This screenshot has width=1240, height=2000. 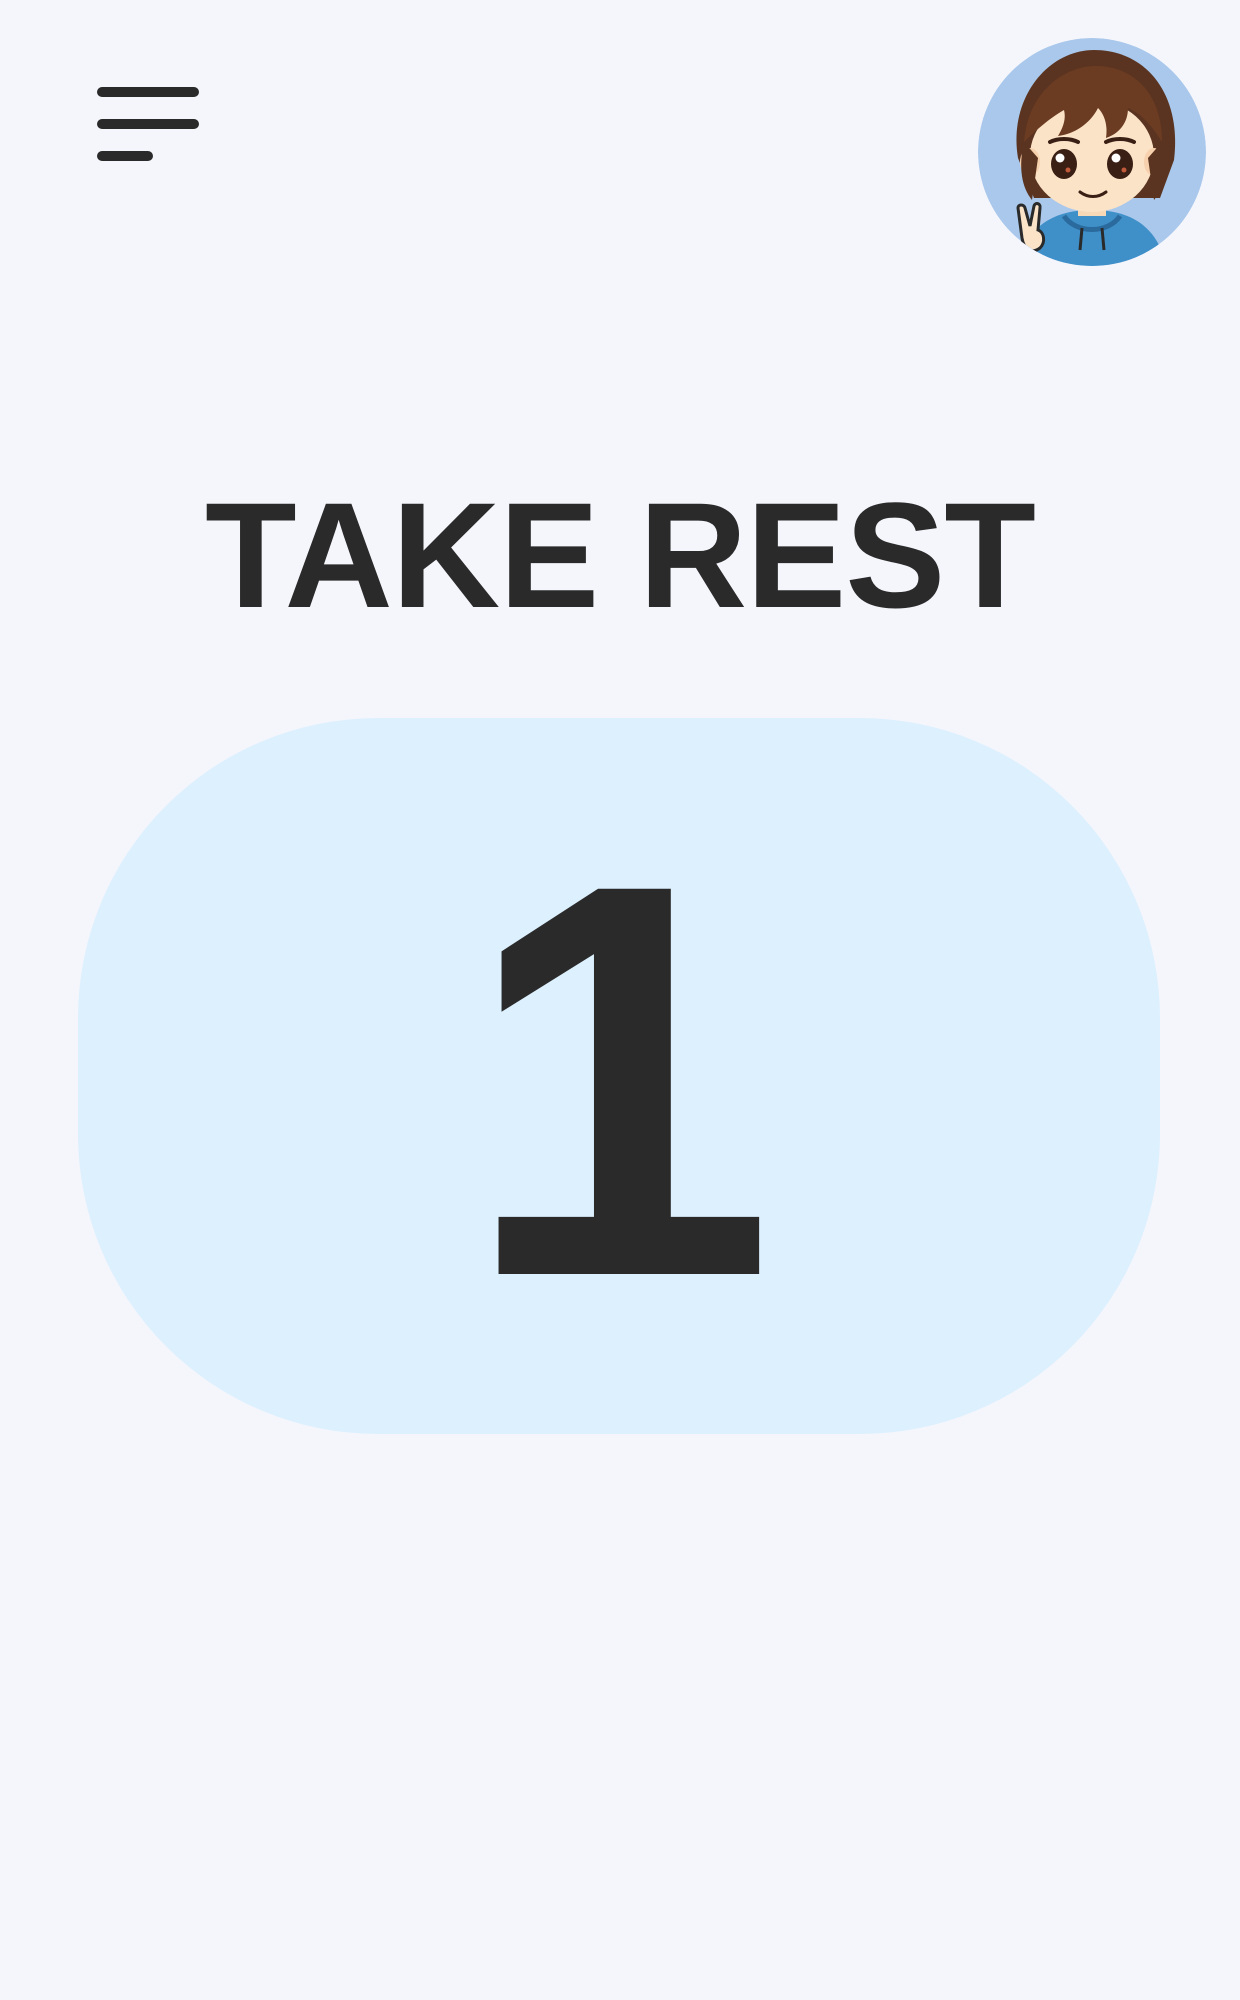 I want to click on user-avatar-icon, so click(x=1092, y=152).